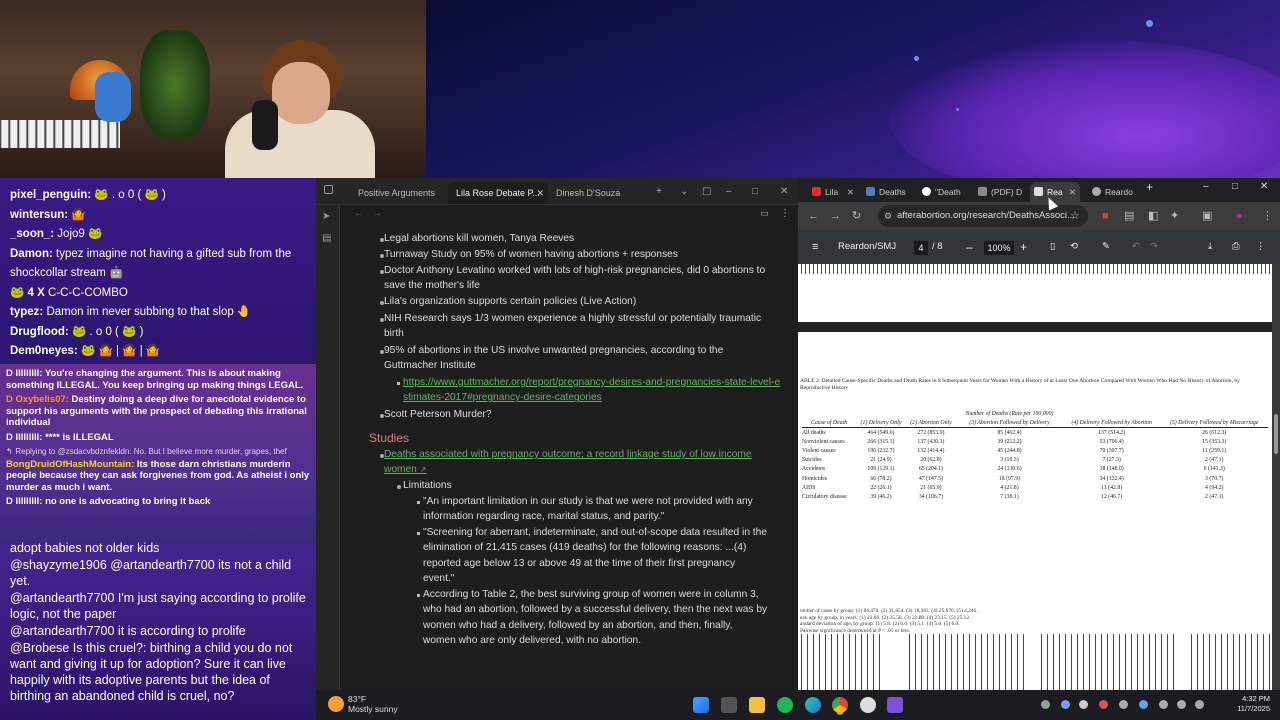  I want to click on bullet-icon, so click(399, 487).